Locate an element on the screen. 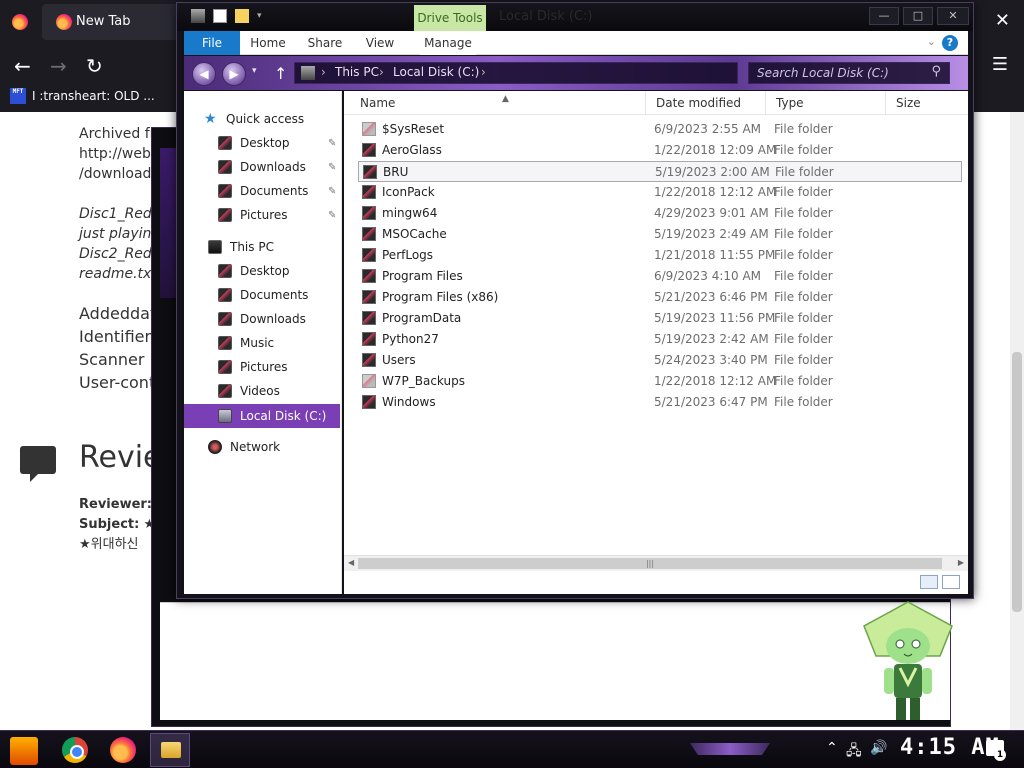 Image resolution: width=1024 pixels, height=768 pixels. page-scrollbar-thumb is located at coordinates (1017, 482).